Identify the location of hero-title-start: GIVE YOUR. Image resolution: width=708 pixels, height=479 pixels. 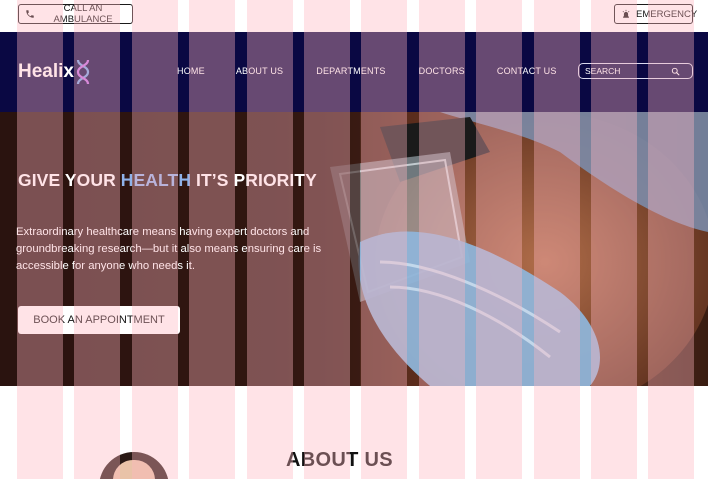
(69, 180).